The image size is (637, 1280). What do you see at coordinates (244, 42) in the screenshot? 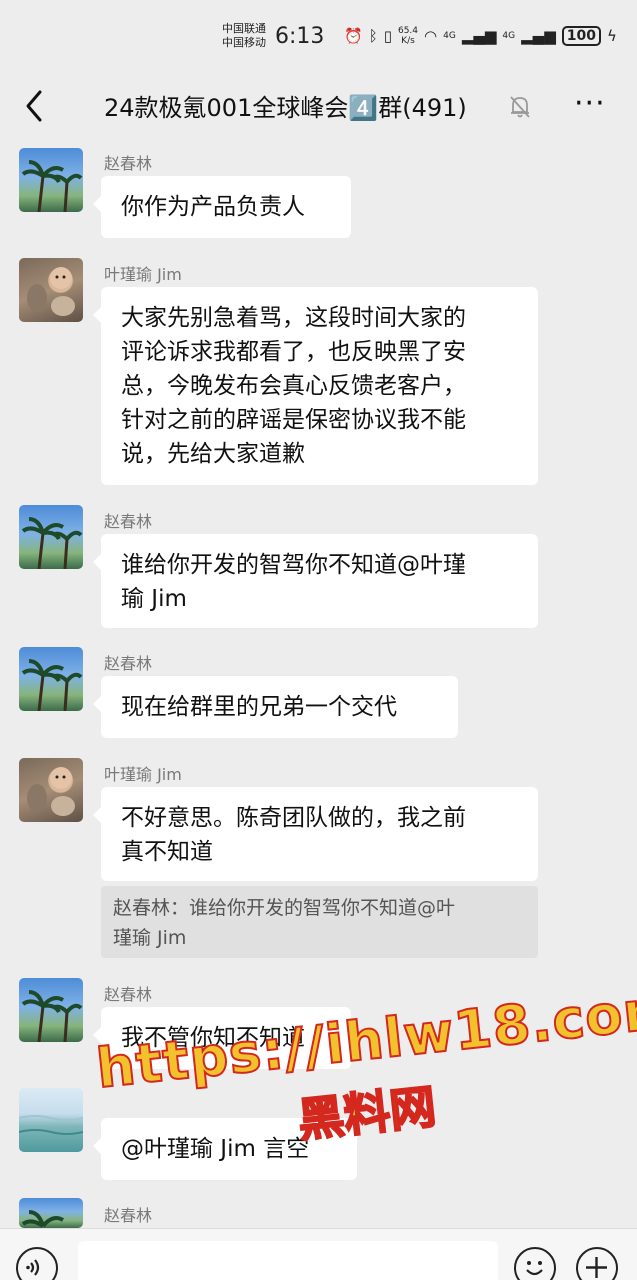
I see `carrier-2: 中国移动` at bounding box center [244, 42].